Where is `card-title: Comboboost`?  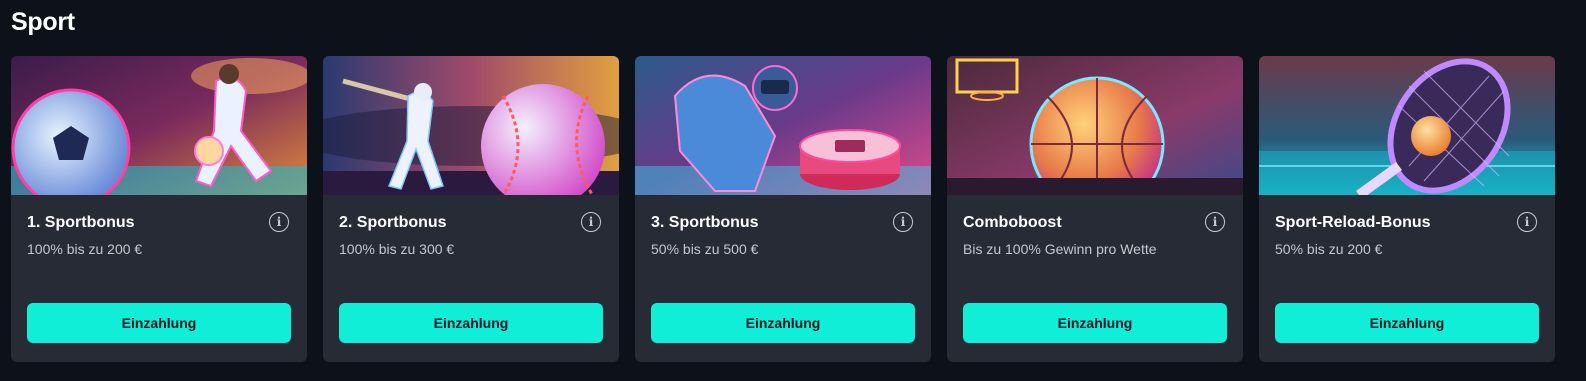 card-title: Comboboost is located at coordinates (1012, 222).